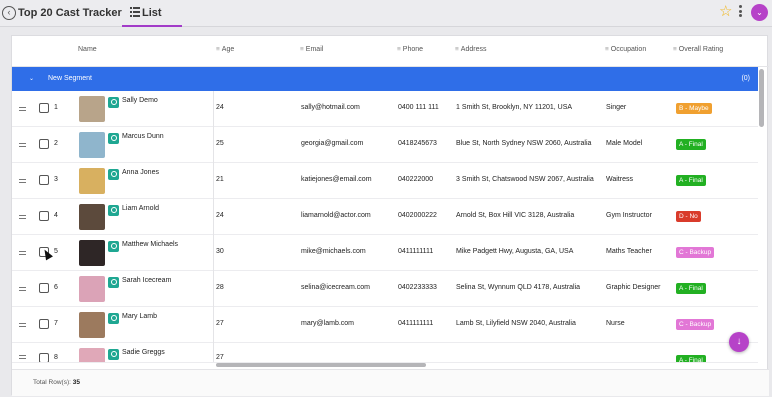 The width and height of the screenshot is (772, 397). What do you see at coordinates (335, 287) in the screenshot?
I see `cell-email: selina@icecream.com` at bounding box center [335, 287].